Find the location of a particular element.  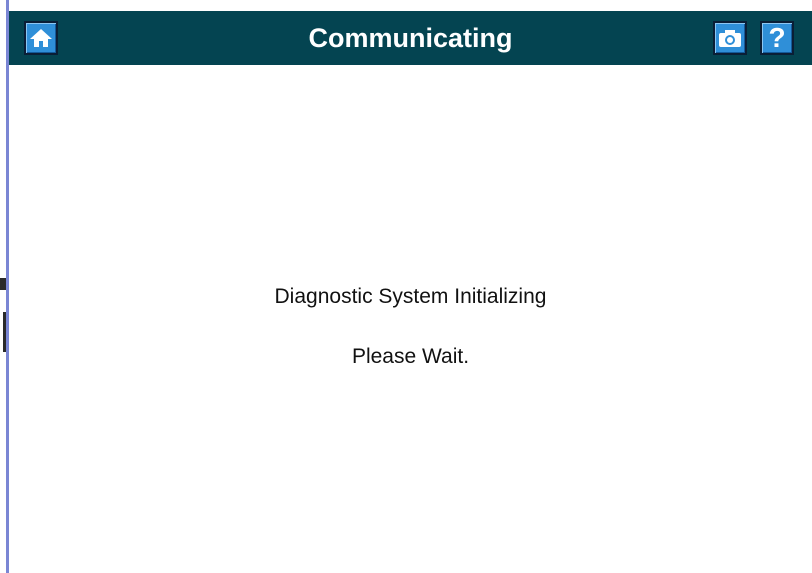

wait-message: Please Wait. is located at coordinates (410, 356).